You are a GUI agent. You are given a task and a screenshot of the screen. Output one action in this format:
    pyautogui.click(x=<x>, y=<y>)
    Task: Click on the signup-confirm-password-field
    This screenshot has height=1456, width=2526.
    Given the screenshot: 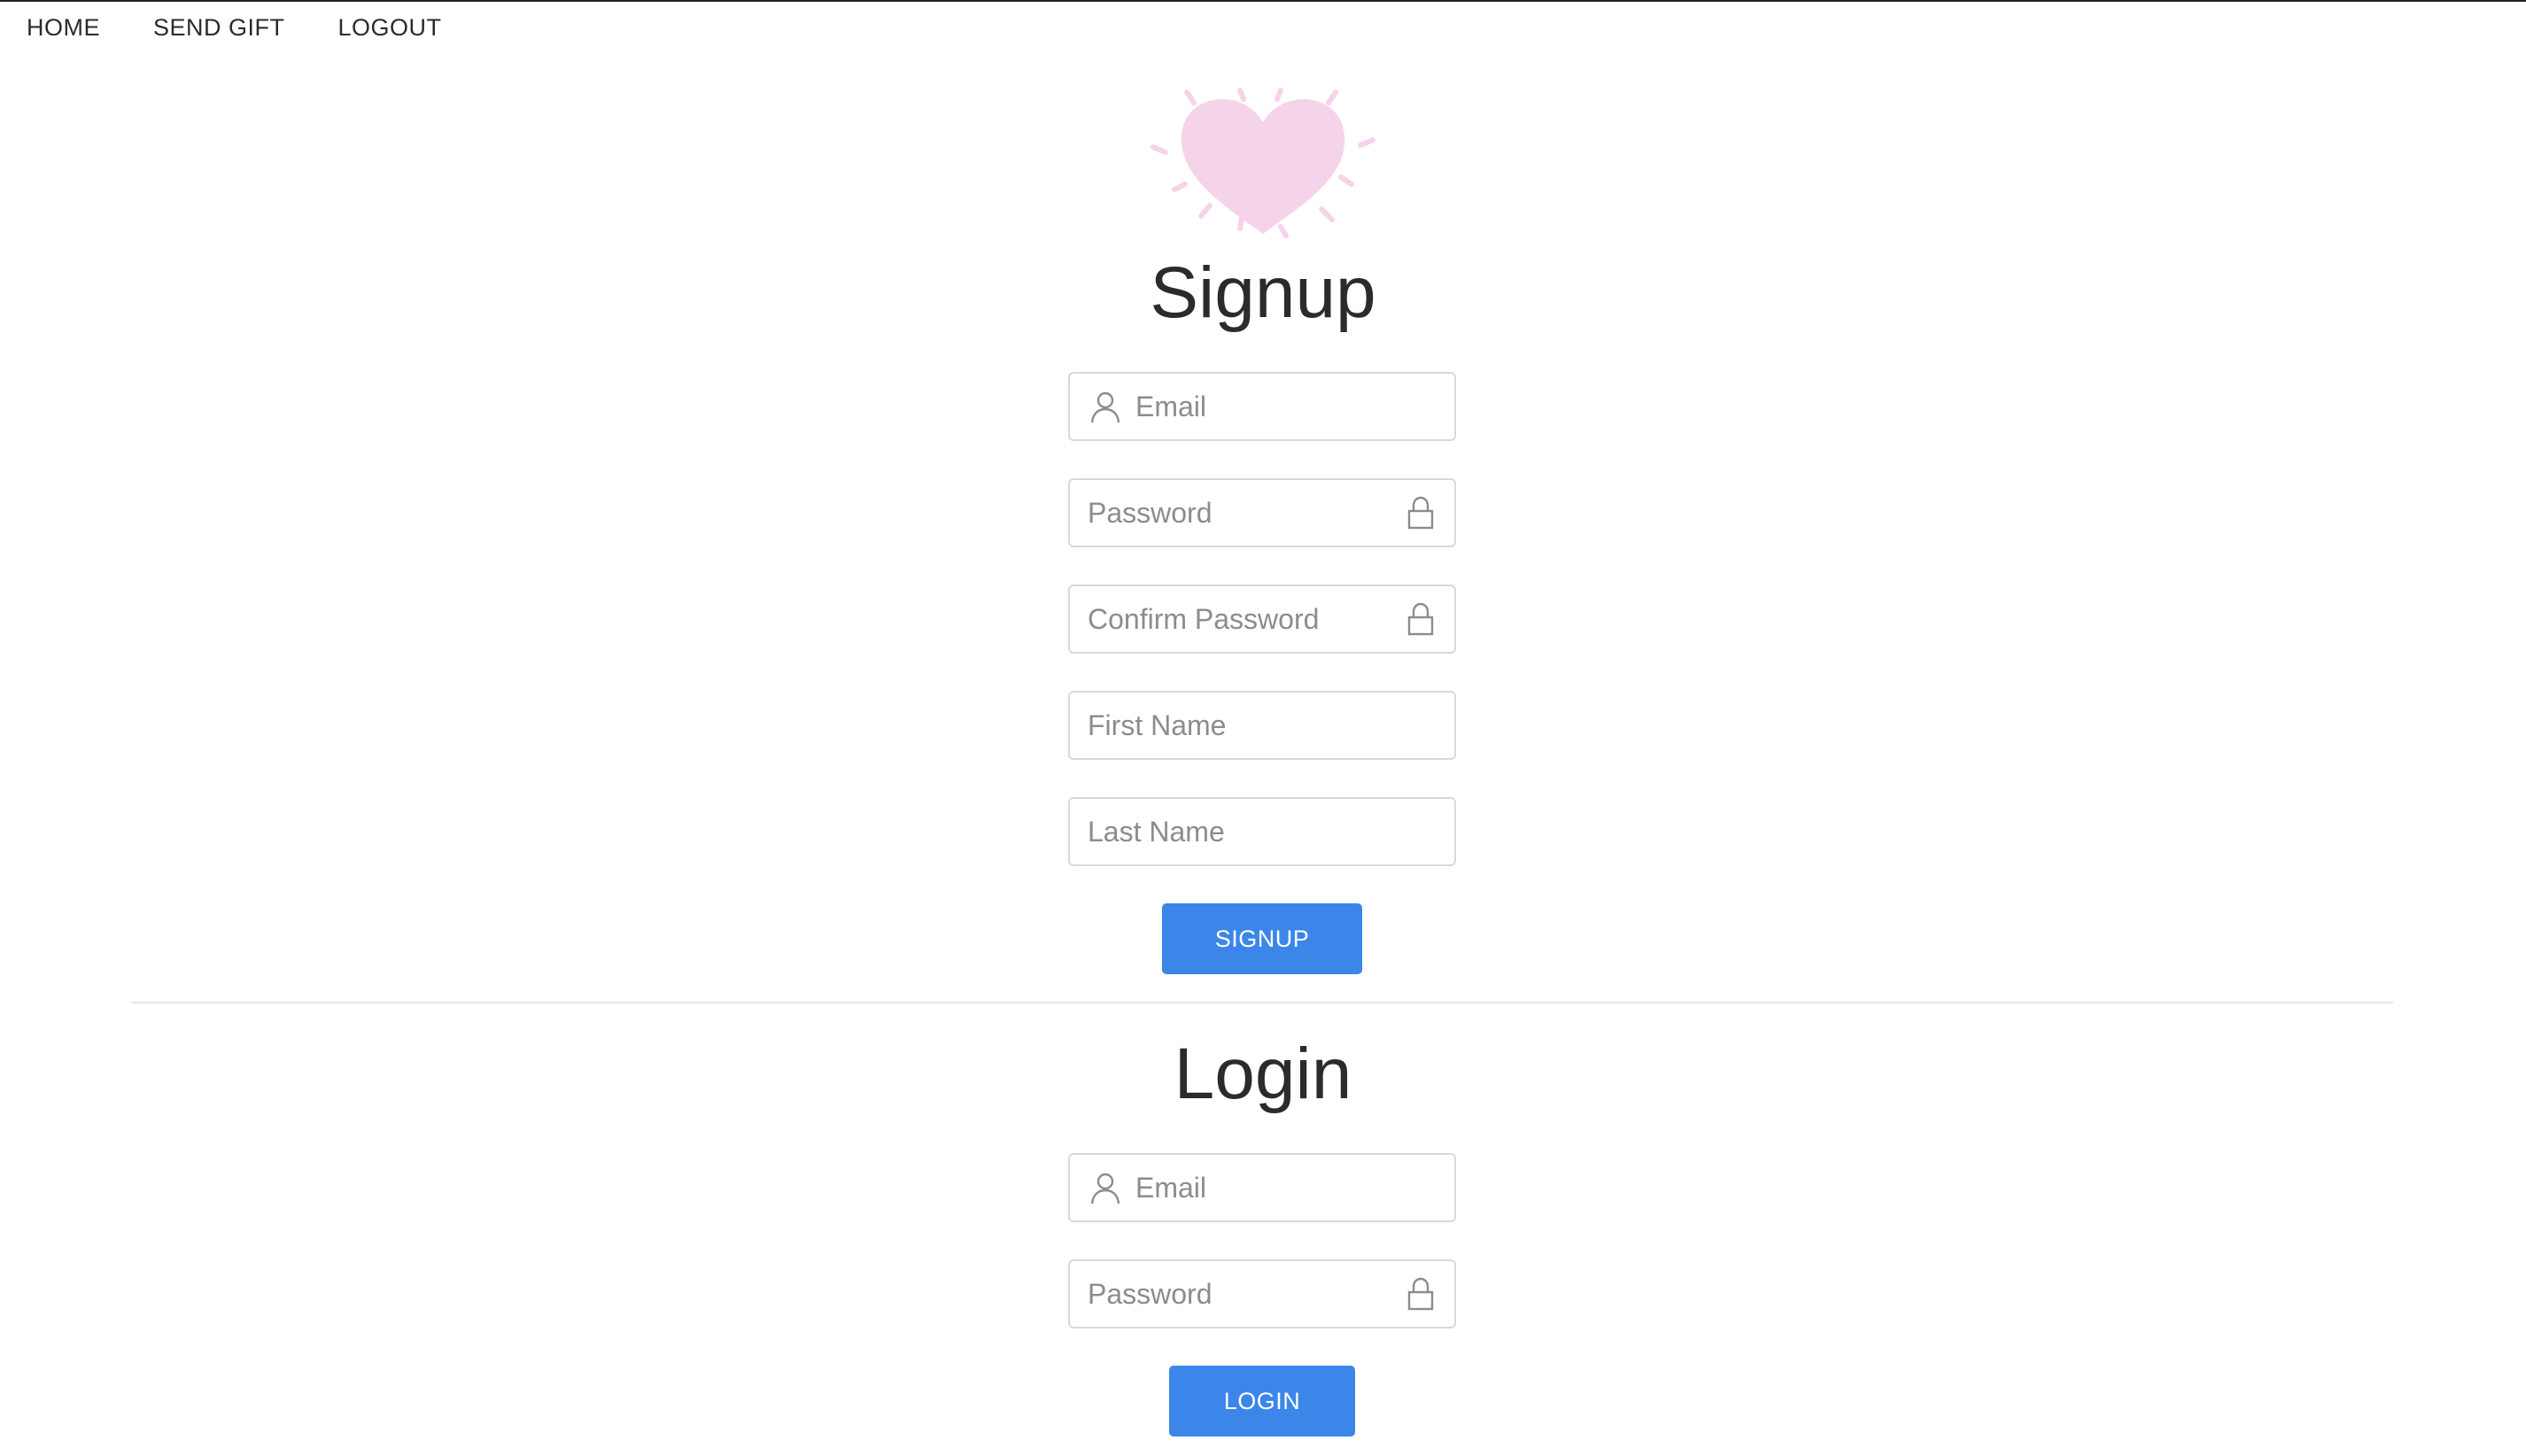 What is the action you would take?
    pyautogui.click(x=1262, y=619)
    